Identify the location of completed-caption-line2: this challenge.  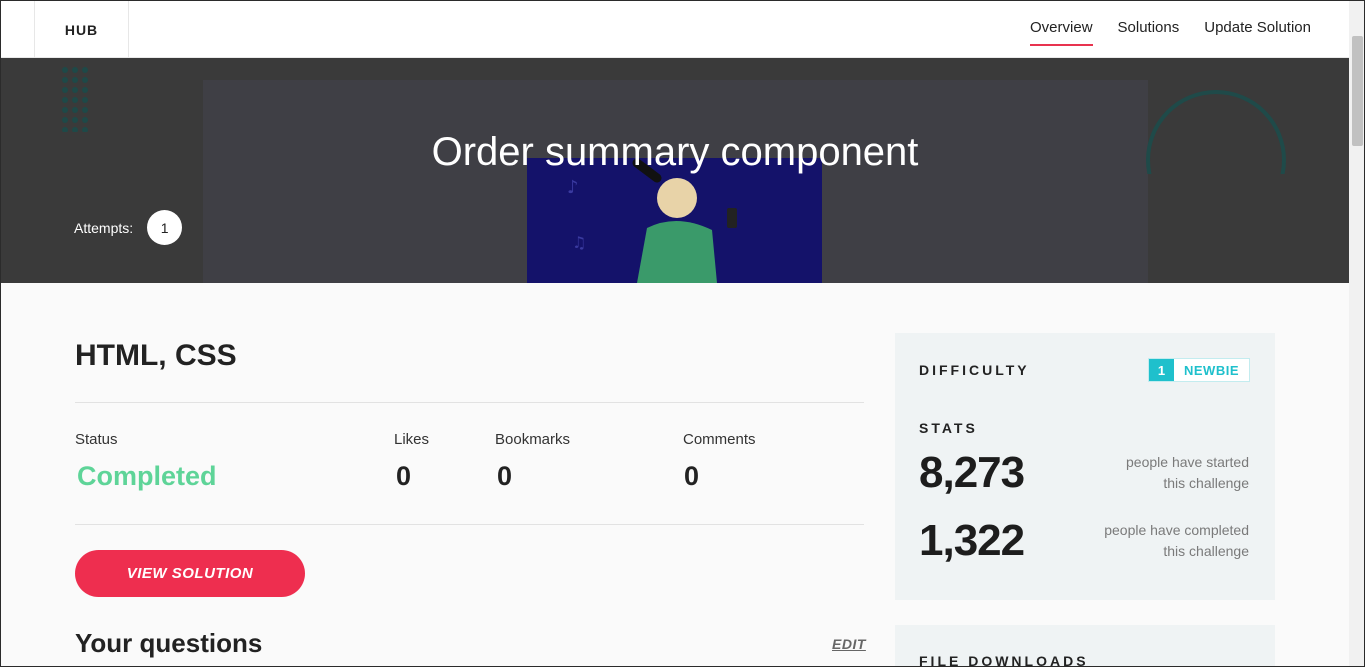
(1206, 551).